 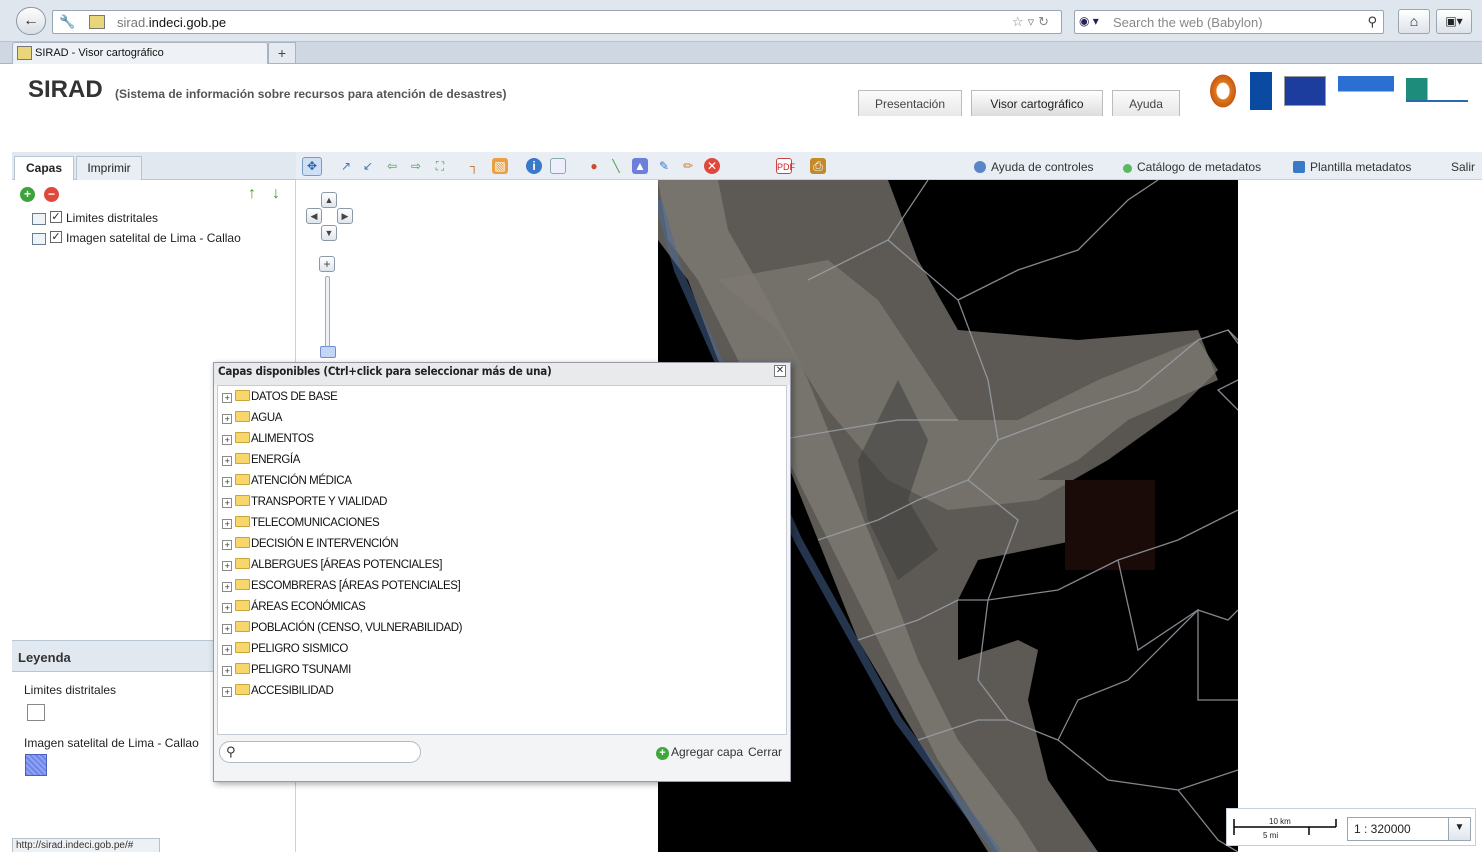 I want to click on remove-layer-icon: −, so click(x=51, y=194).